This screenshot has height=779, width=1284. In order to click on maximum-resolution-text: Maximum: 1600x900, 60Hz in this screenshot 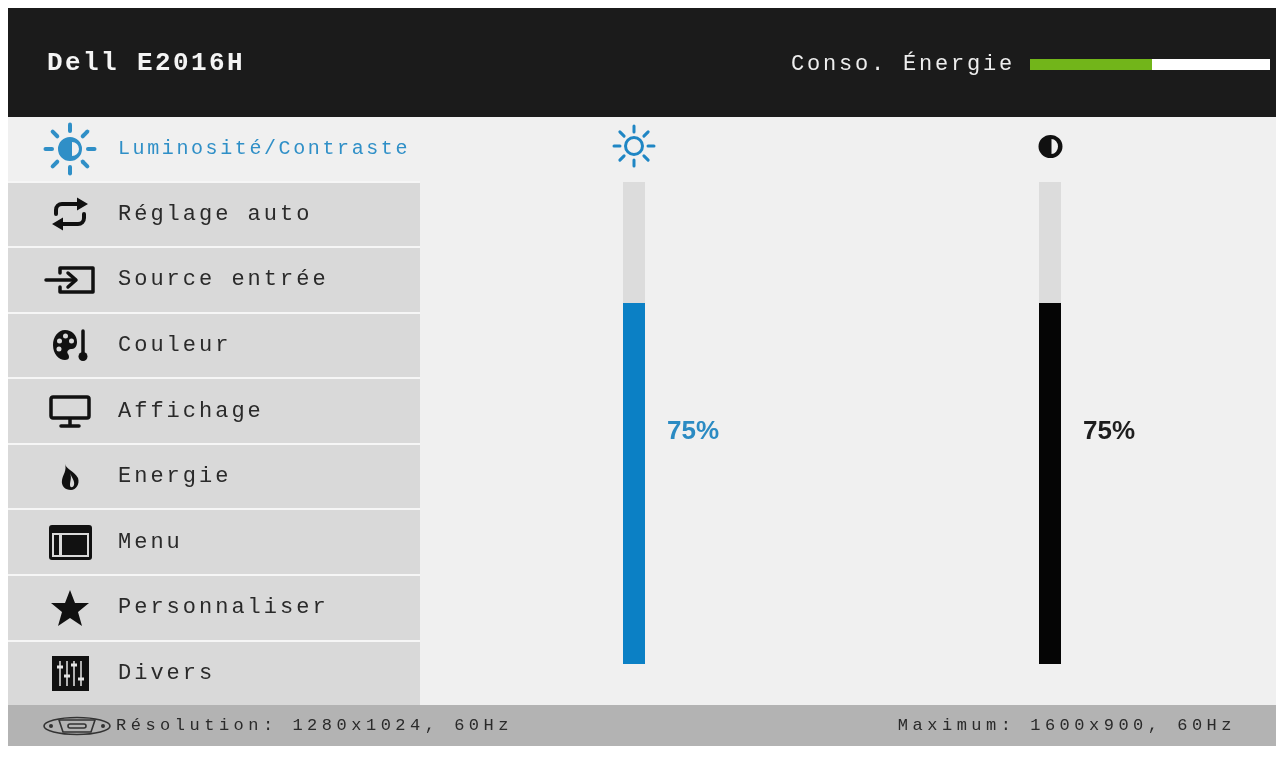, I will do `click(1066, 725)`.